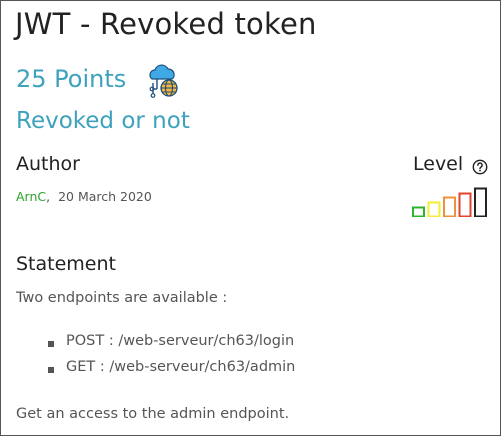 Image resolution: width=501 pixels, height=436 pixels. What do you see at coordinates (31, 196) in the screenshot?
I see `author-name-link: ArnC` at bounding box center [31, 196].